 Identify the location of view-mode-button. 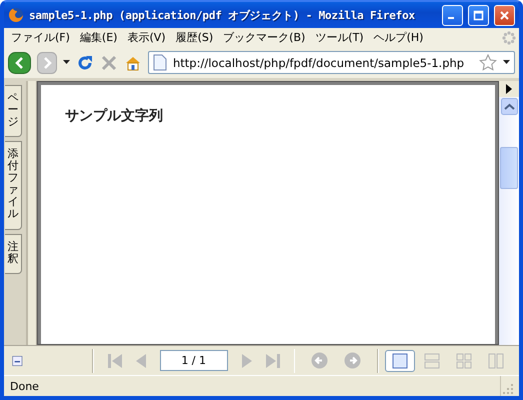
(400, 361).